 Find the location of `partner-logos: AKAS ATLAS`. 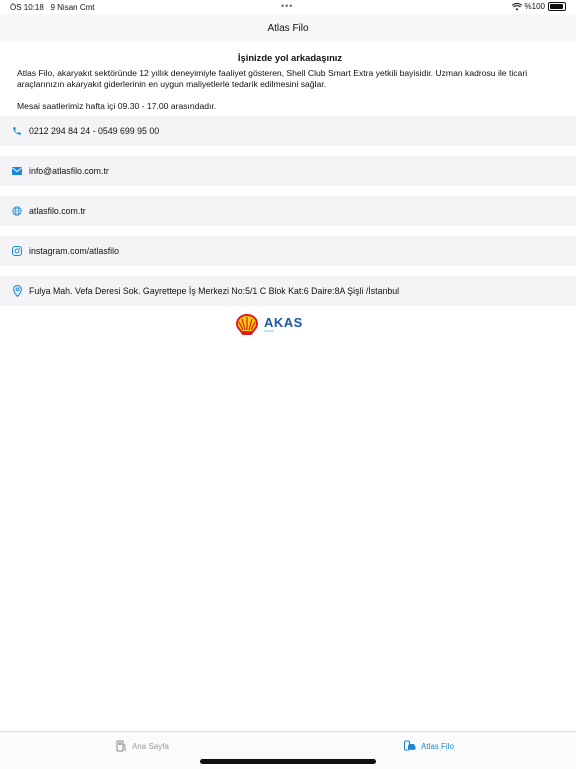

partner-logos: AKAS ATLAS is located at coordinates (269, 324).